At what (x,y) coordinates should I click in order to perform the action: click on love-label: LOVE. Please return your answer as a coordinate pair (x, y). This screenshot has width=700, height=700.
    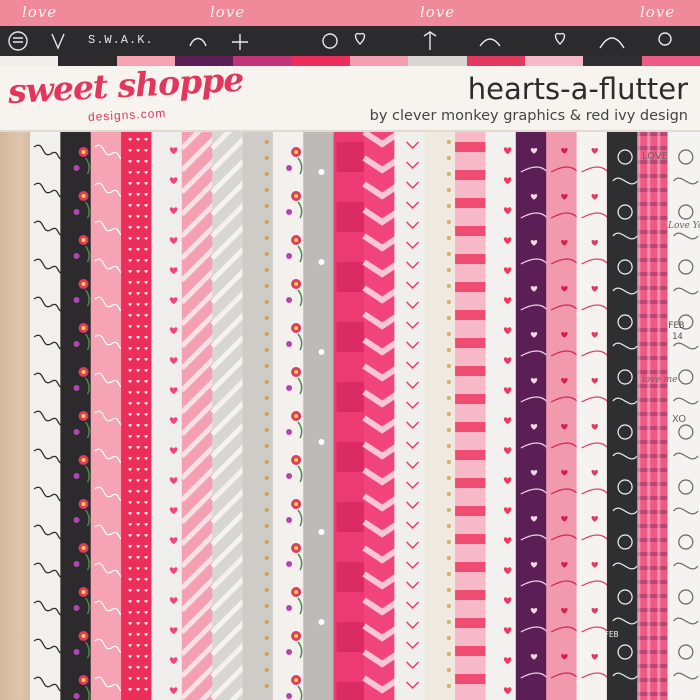
    Looking at the image, I should click on (655, 156).